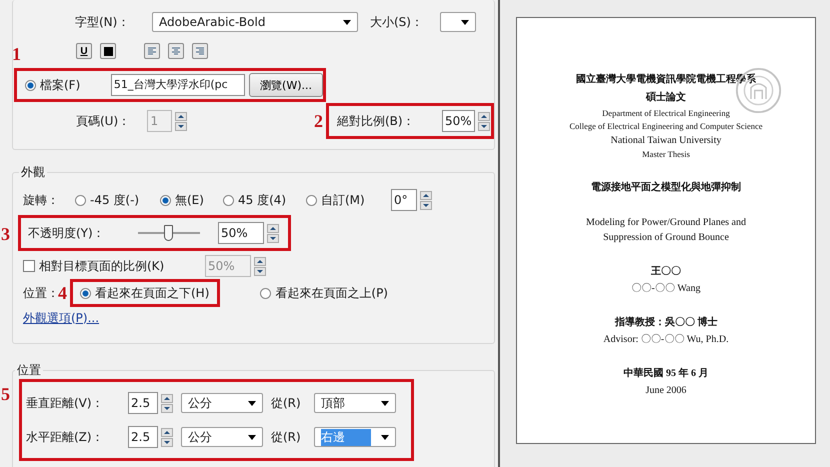  I want to click on radio-label: 45 度(4), so click(263, 200).